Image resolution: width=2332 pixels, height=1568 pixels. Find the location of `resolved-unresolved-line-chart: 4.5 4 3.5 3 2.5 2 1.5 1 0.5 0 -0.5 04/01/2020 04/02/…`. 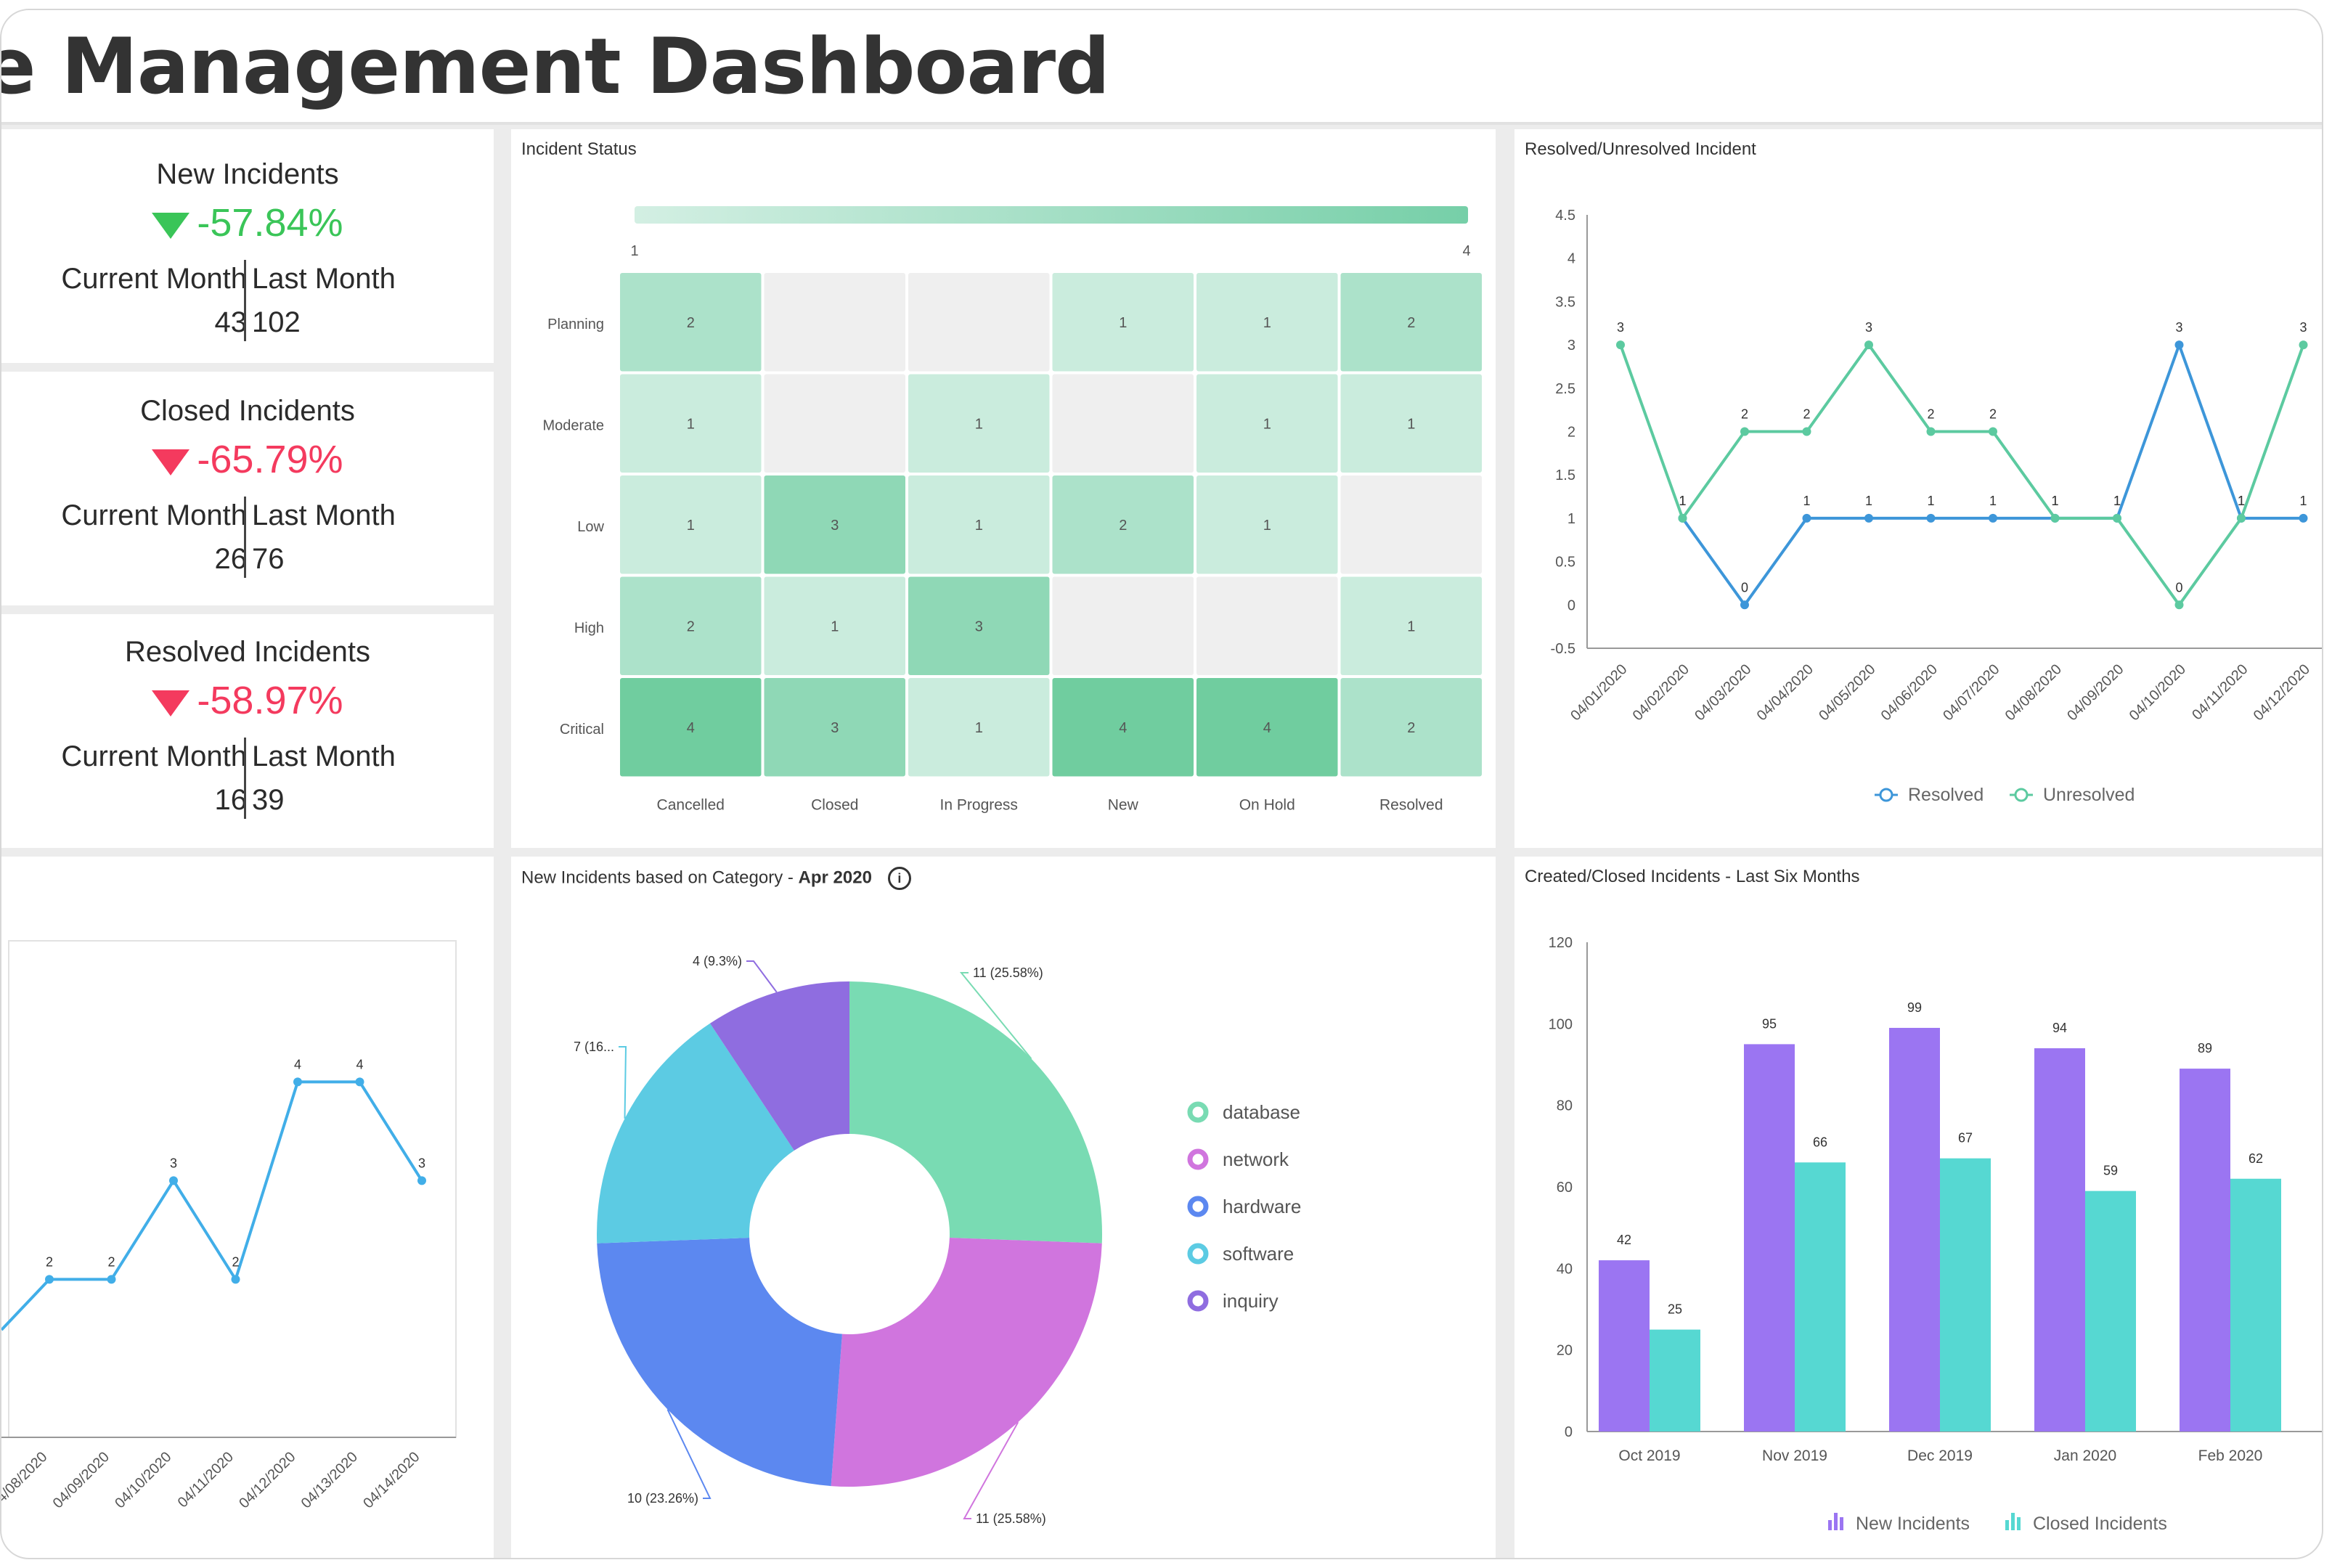

resolved-unresolved-line-chart: 4.5 4 3.5 3 2.5 2 1.5 1 0.5 0 -0.5 04/01/2020 04/02/… is located at coordinates (1936, 507).